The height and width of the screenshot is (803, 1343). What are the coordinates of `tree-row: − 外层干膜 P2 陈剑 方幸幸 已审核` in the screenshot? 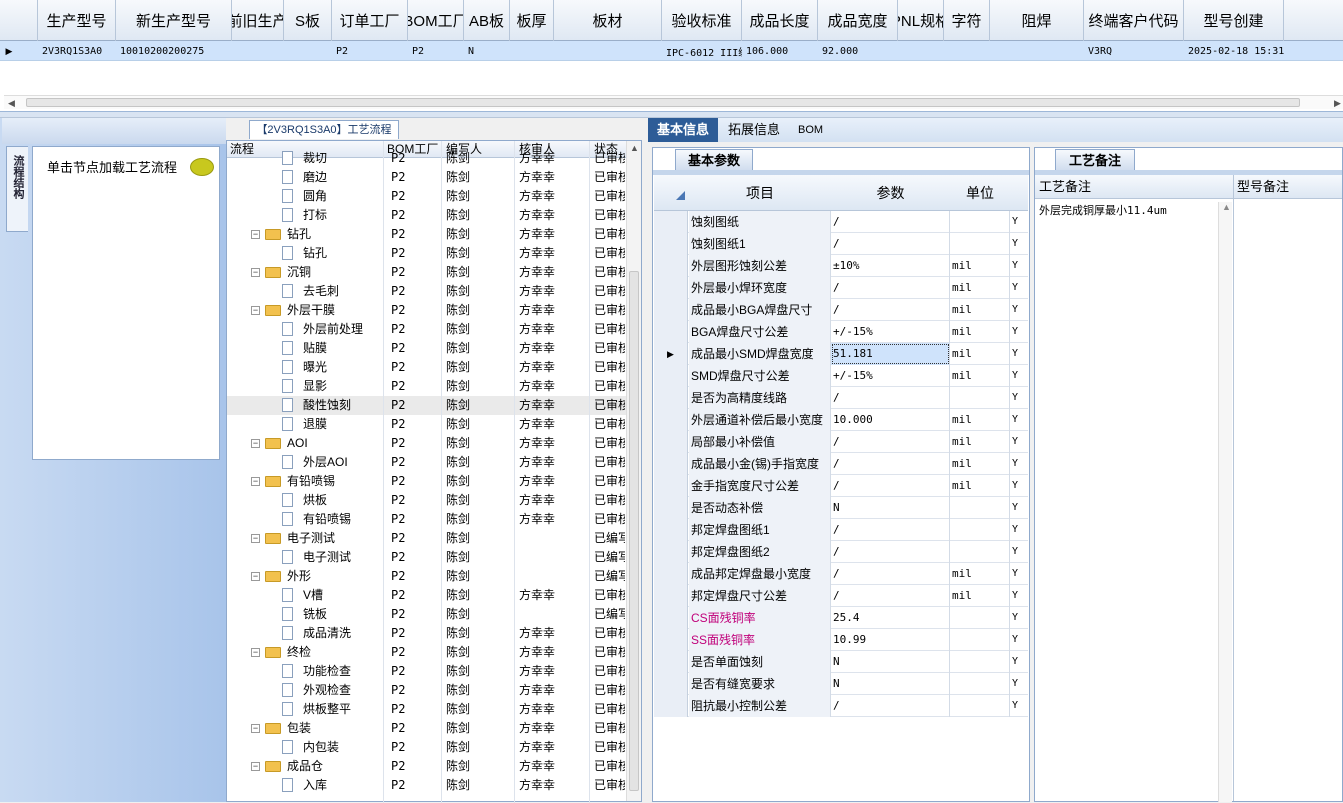 It's located at (434, 310).